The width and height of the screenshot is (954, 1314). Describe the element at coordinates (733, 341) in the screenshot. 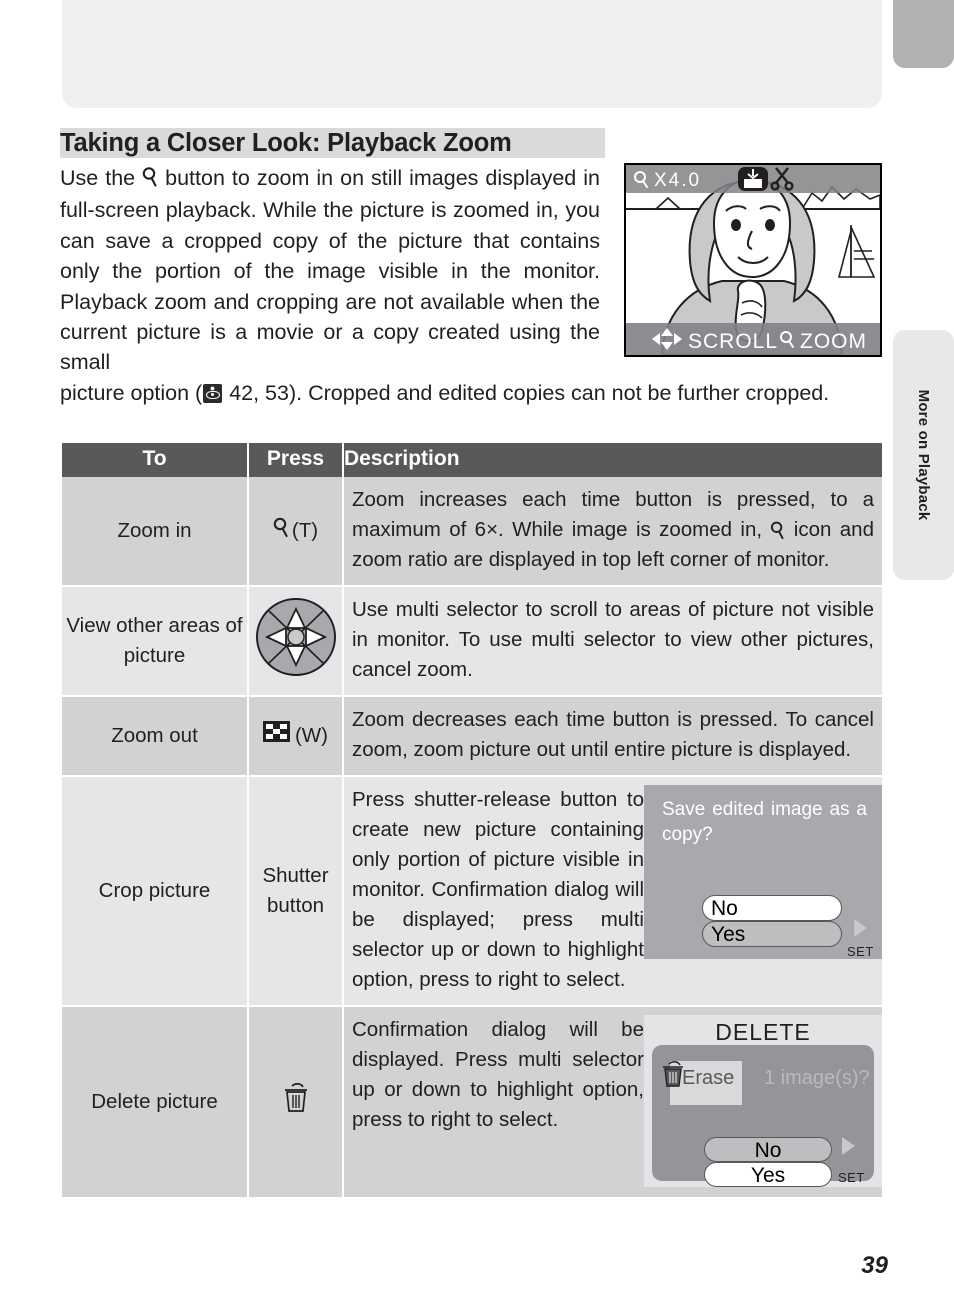

I see `svg-text: SCROLL` at that location.